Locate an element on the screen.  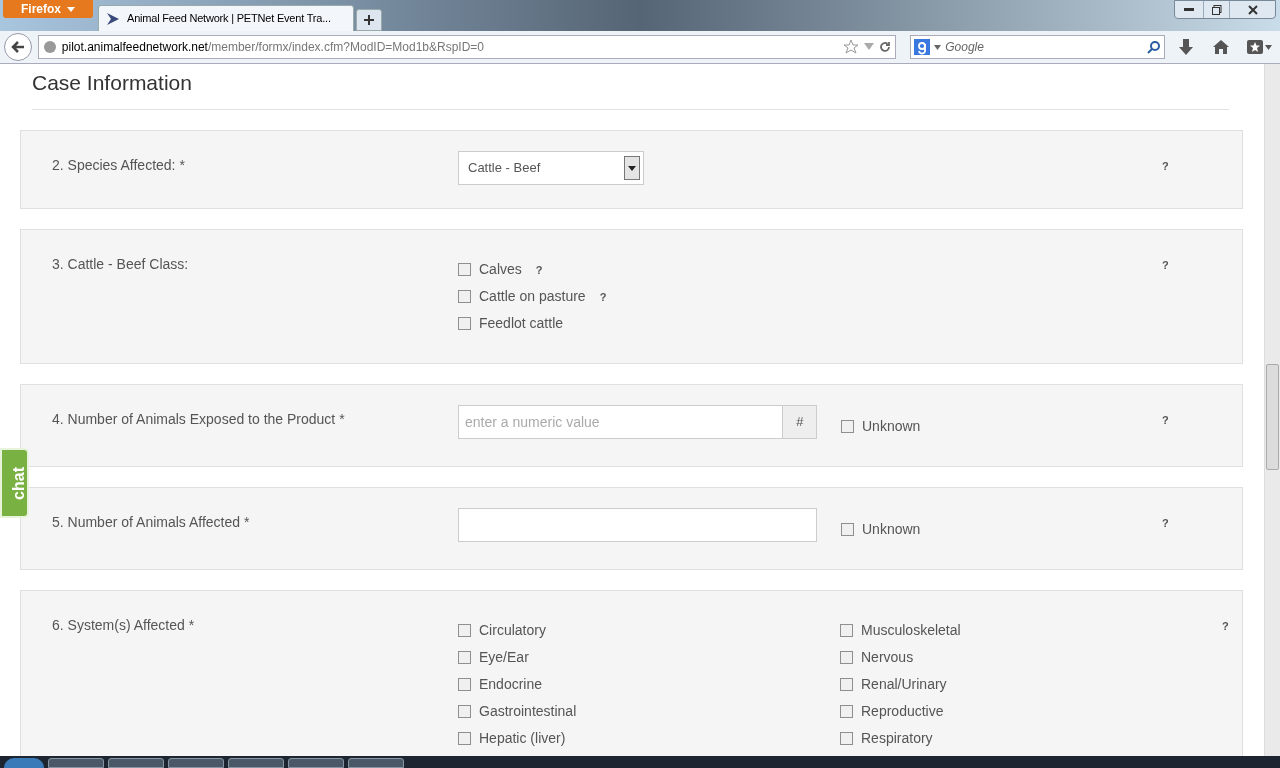
input-addon: # is located at coordinates (800, 422).